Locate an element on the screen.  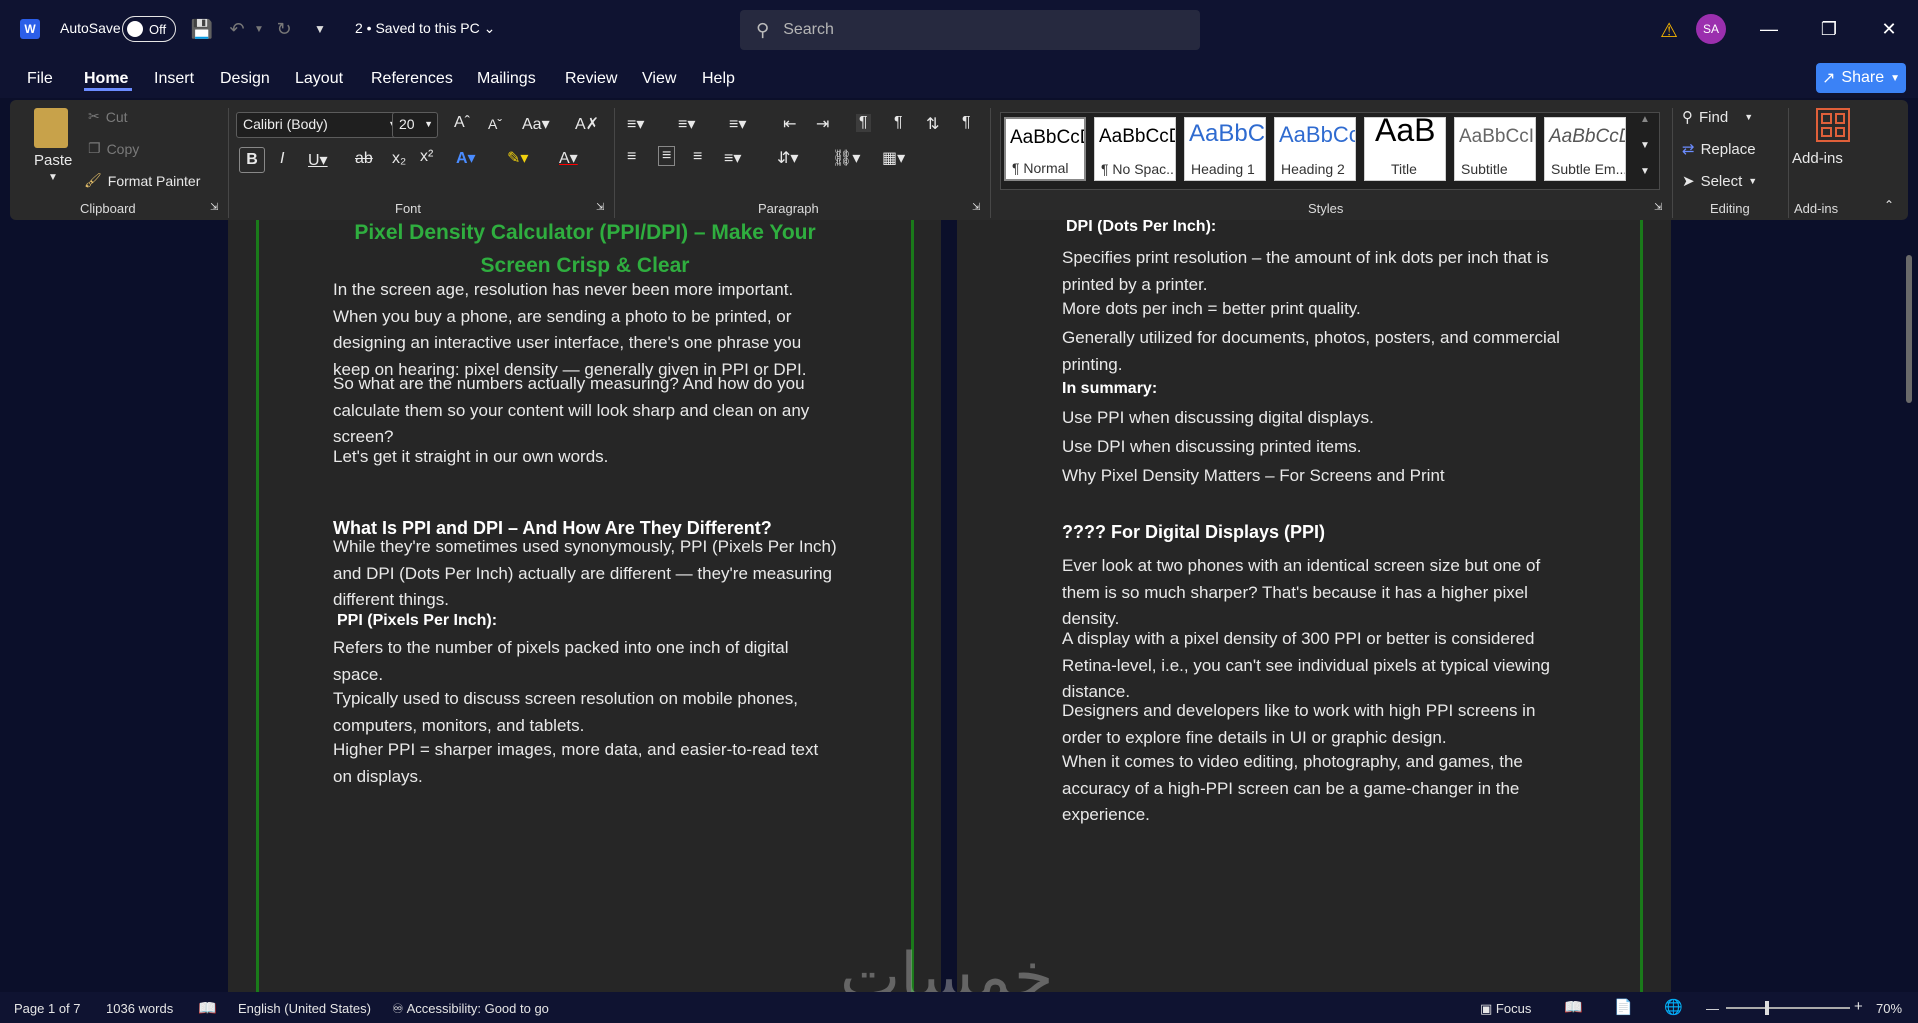
align-right-icon: ≡ is located at coordinates (697, 157).